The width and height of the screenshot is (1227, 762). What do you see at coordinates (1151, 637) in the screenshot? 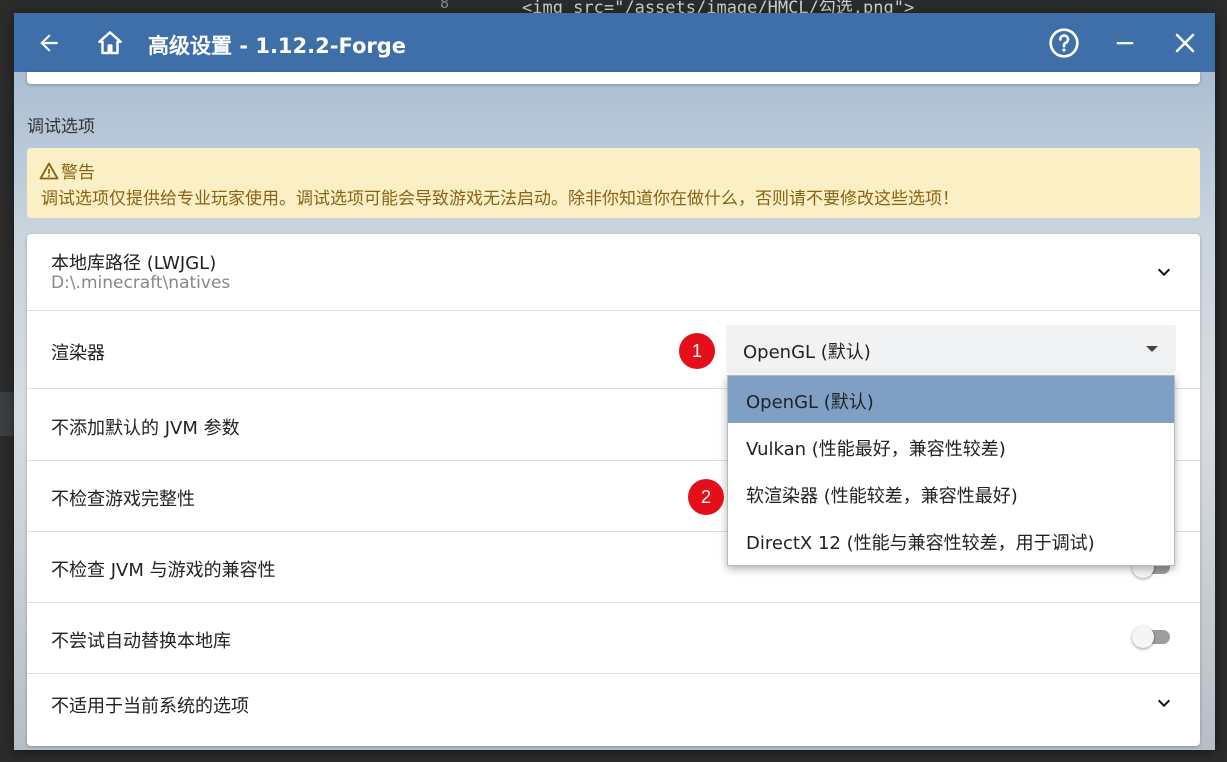
I see `no-native-replace-toggle` at bounding box center [1151, 637].